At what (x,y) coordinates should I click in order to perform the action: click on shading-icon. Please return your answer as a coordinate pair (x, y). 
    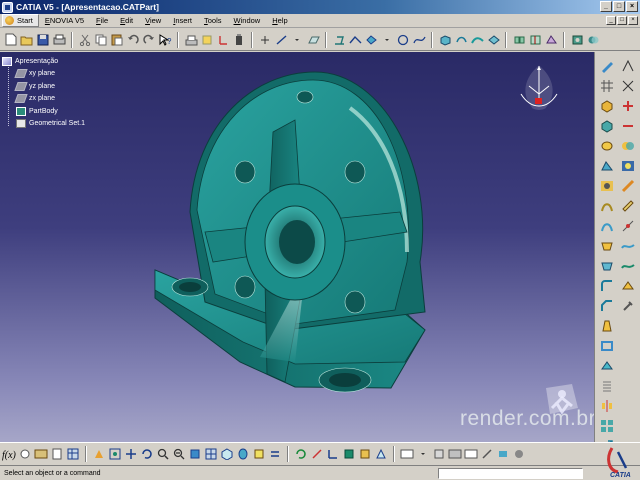
    Looking at the image, I should click on (243, 454).